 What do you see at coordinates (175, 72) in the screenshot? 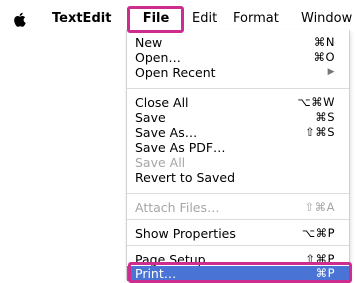
I see `menu-item-label: Open Recent` at bounding box center [175, 72].